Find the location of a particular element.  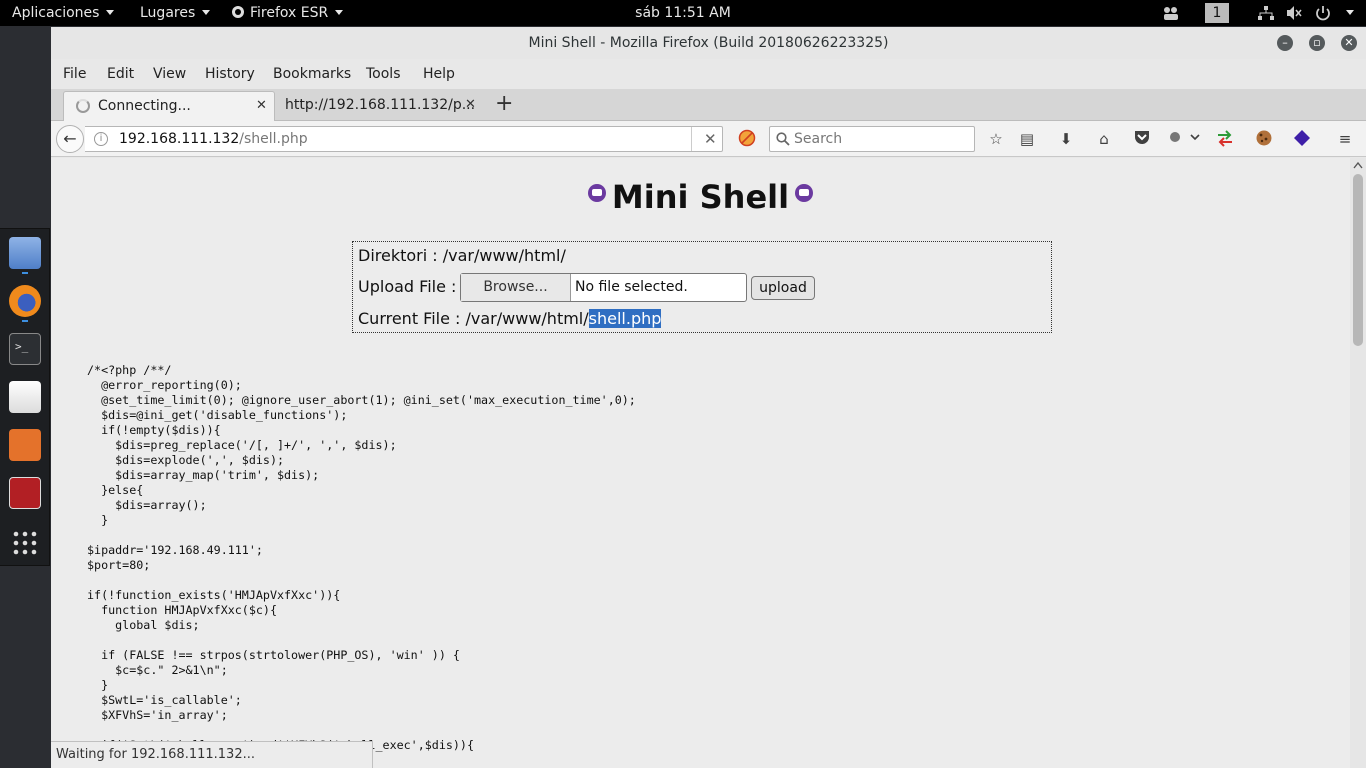

current-file-prefix: Current File : /var/www/html/ is located at coordinates (473, 318).